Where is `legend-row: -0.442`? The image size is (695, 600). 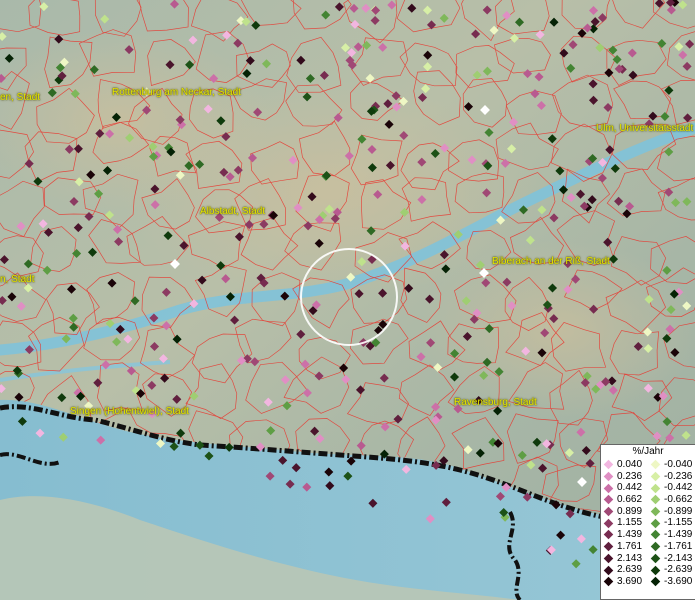
legend-row: -0.442 is located at coordinates (670, 488).